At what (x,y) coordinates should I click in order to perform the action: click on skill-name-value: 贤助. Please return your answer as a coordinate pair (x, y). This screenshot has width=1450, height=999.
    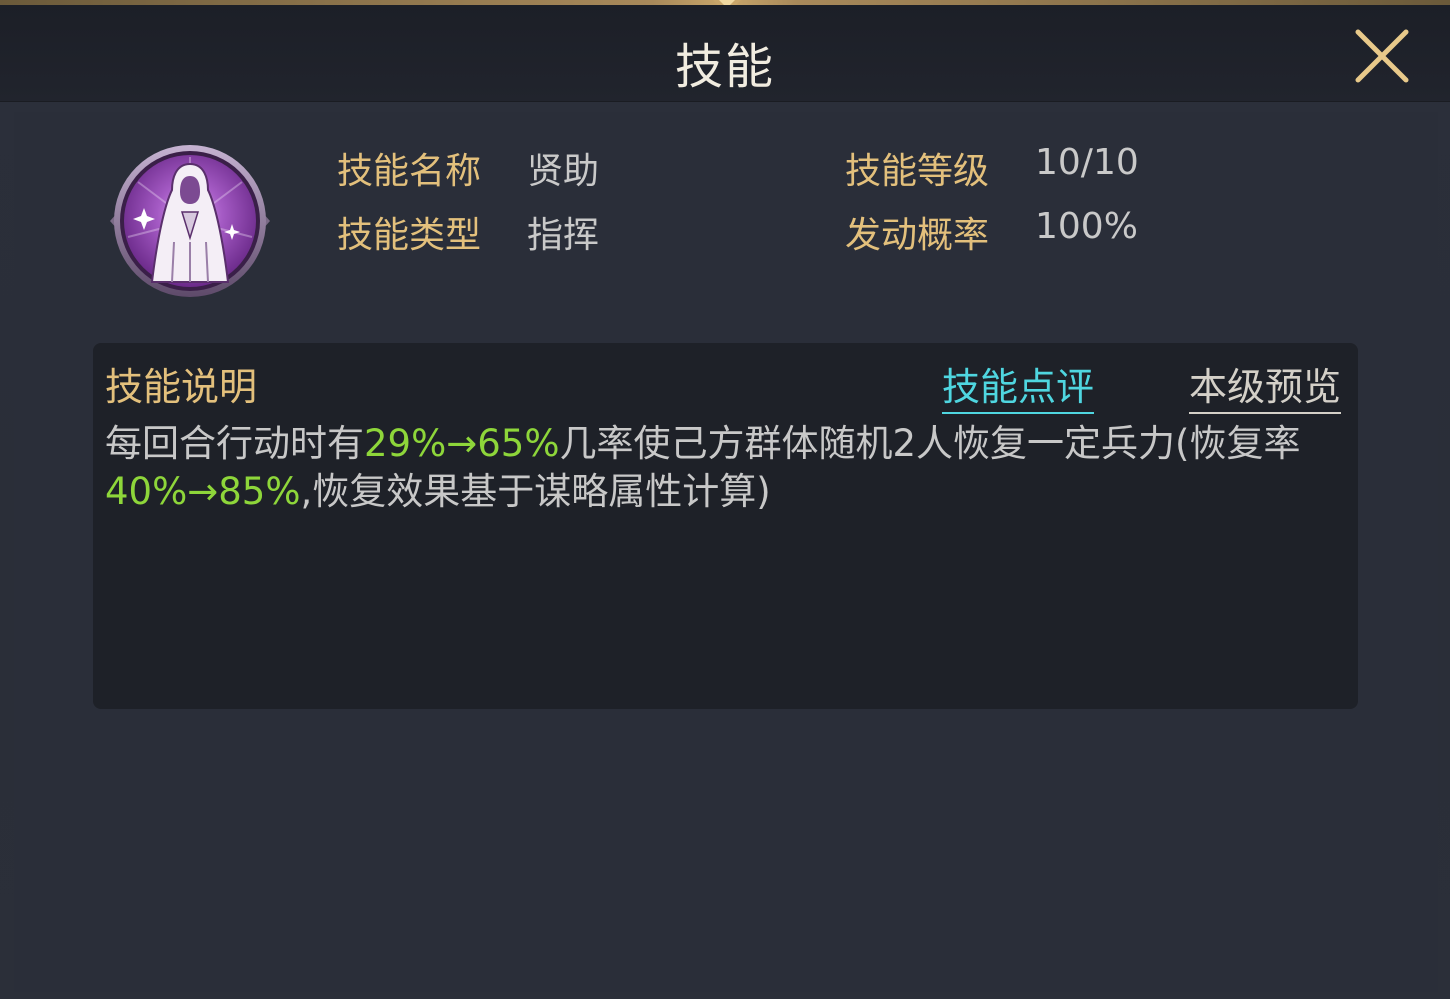
    Looking at the image, I should click on (563, 171).